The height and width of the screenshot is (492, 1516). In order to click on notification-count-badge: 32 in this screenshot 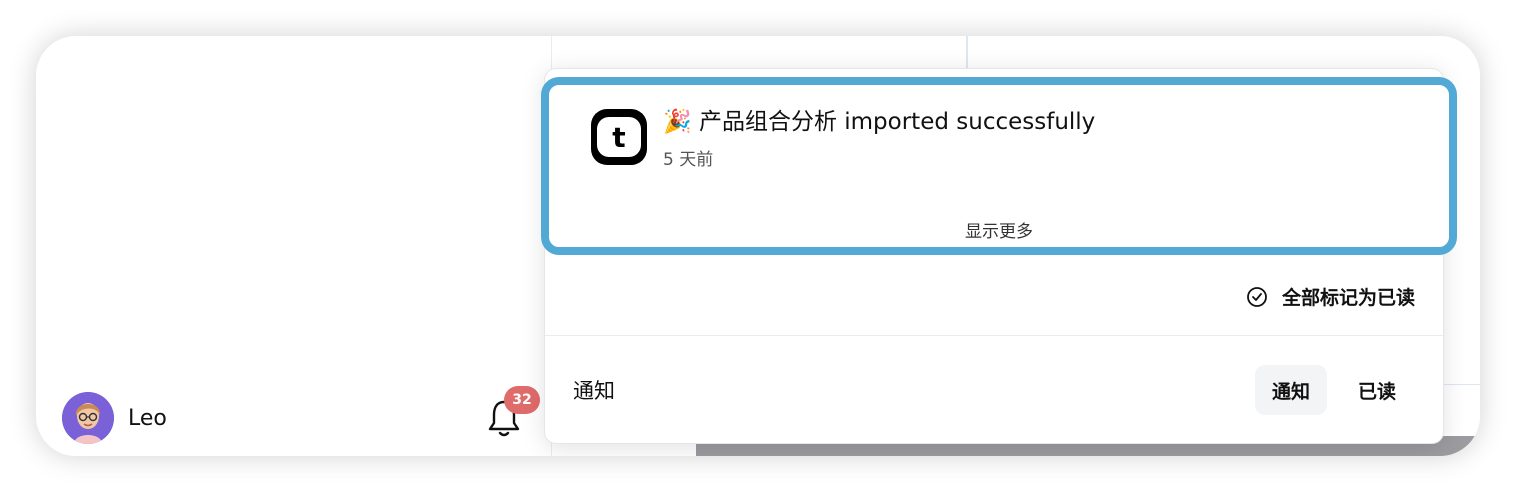, I will do `click(522, 400)`.